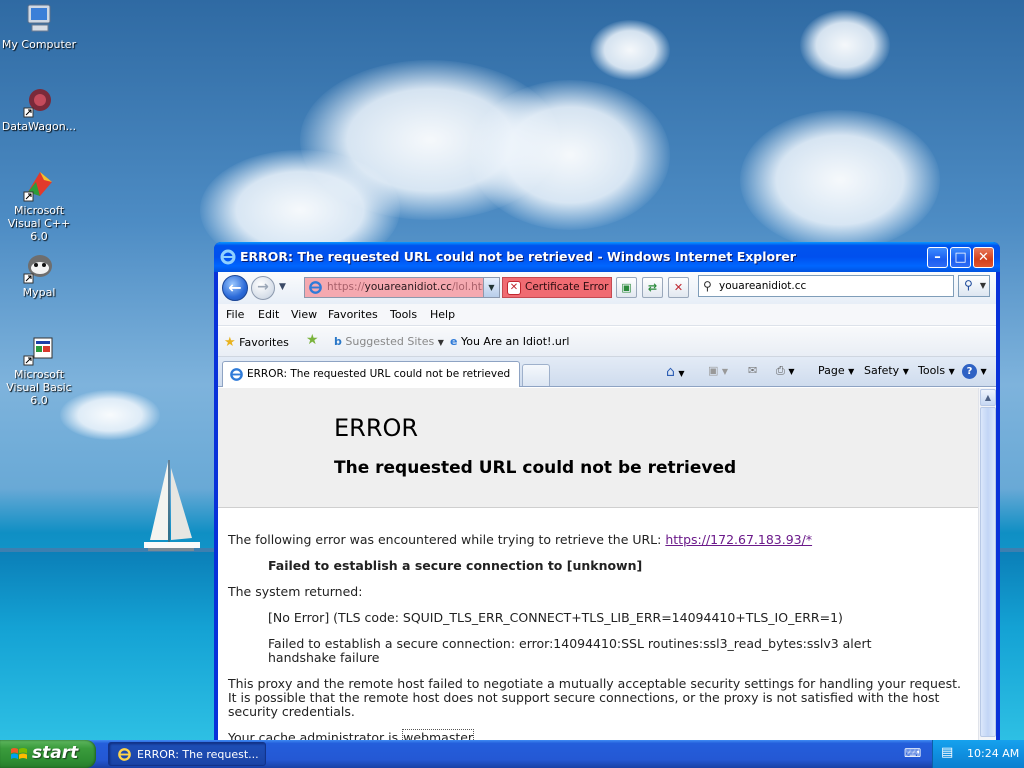 This screenshot has height=768, width=1024. Describe the element at coordinates (912, 753) in the screenshot. I see `keyboard-icon: ⌨` at that location.